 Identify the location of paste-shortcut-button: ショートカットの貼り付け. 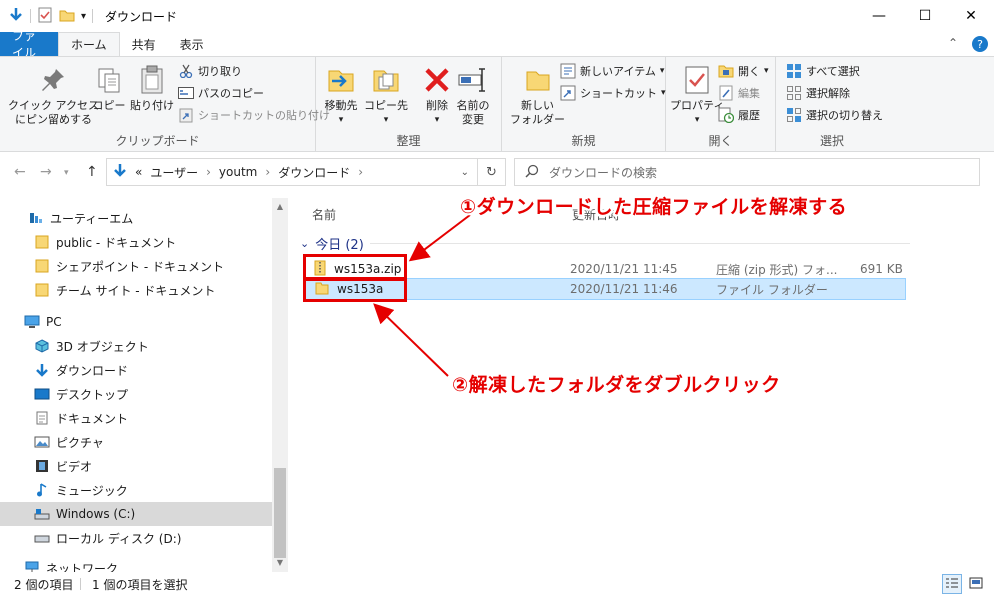
(254, 115).